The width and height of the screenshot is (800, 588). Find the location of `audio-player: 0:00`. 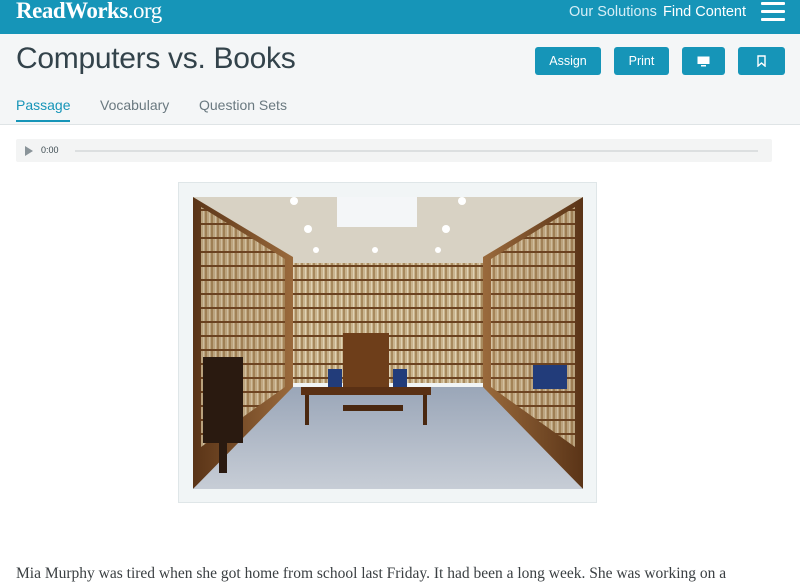

audio-player: 0:00 is located at coordinates (394, 150).